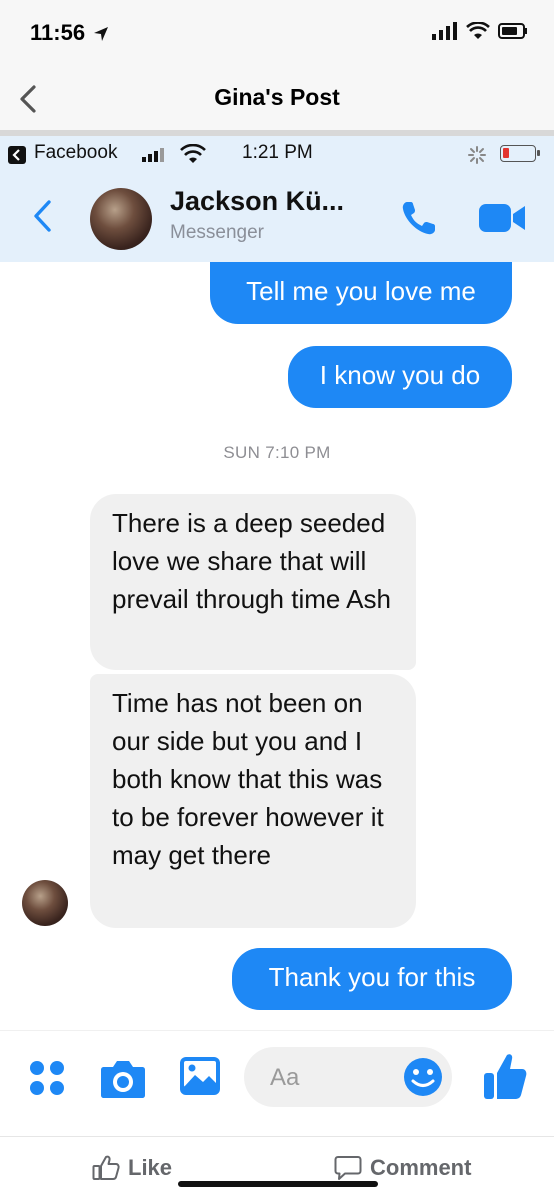  I want to click on back-to-app-label: Facebook, so click(75, 153).